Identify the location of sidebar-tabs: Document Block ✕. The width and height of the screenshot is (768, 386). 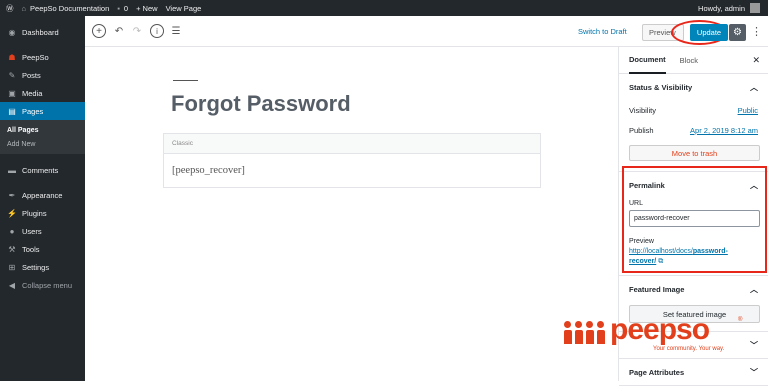
(693, 60).